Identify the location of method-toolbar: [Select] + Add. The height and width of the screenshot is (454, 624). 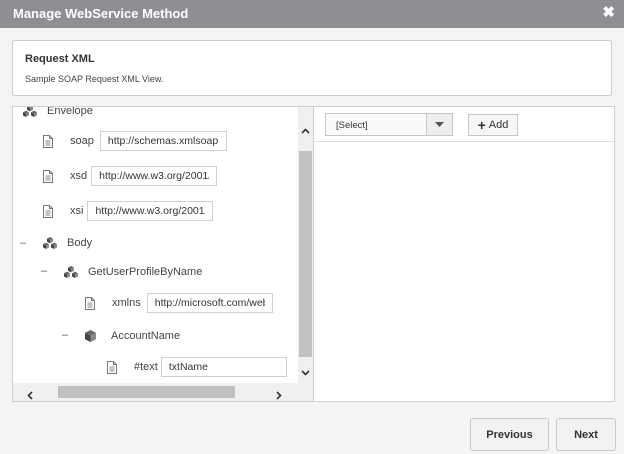
(464, 124).